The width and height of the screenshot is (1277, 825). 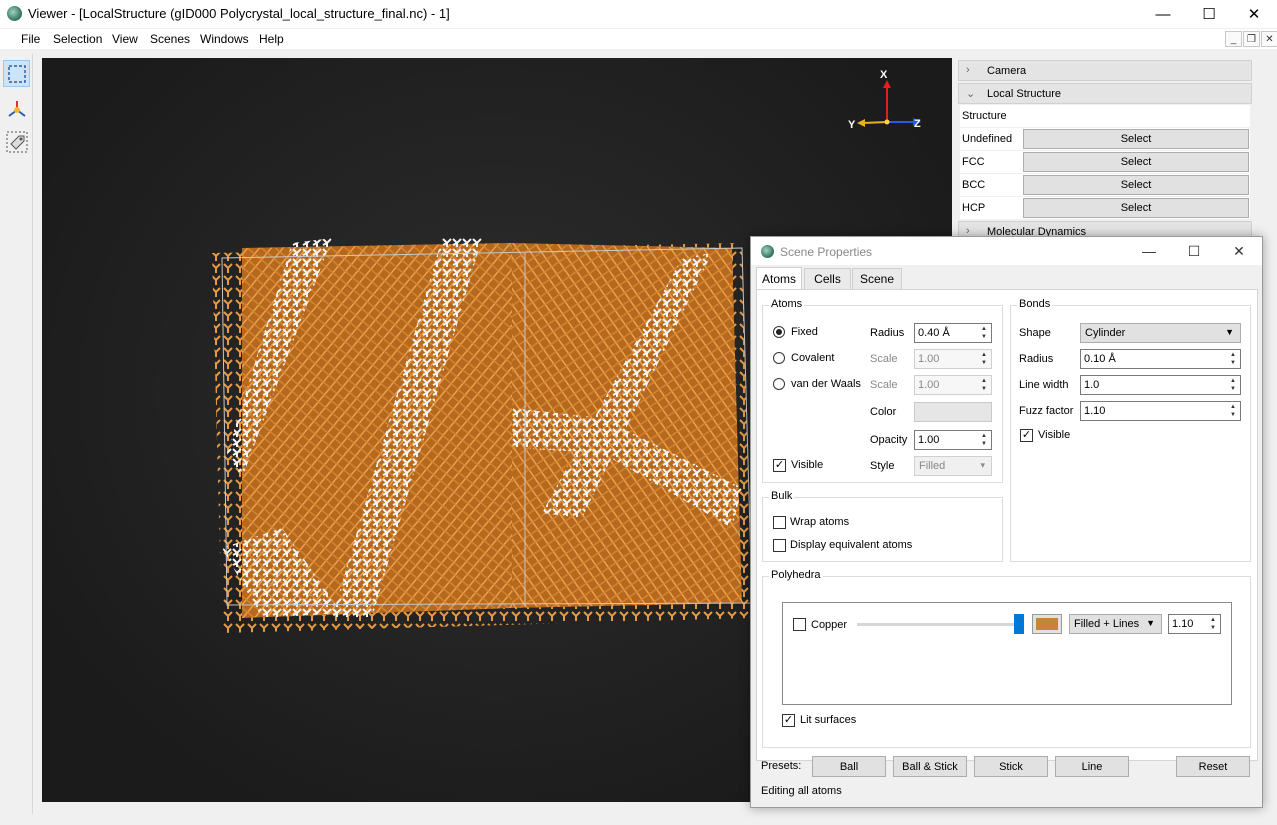 I want to click on vdw-scale-input: 1.00 ▲ ▼, so click(x=953, y=385).